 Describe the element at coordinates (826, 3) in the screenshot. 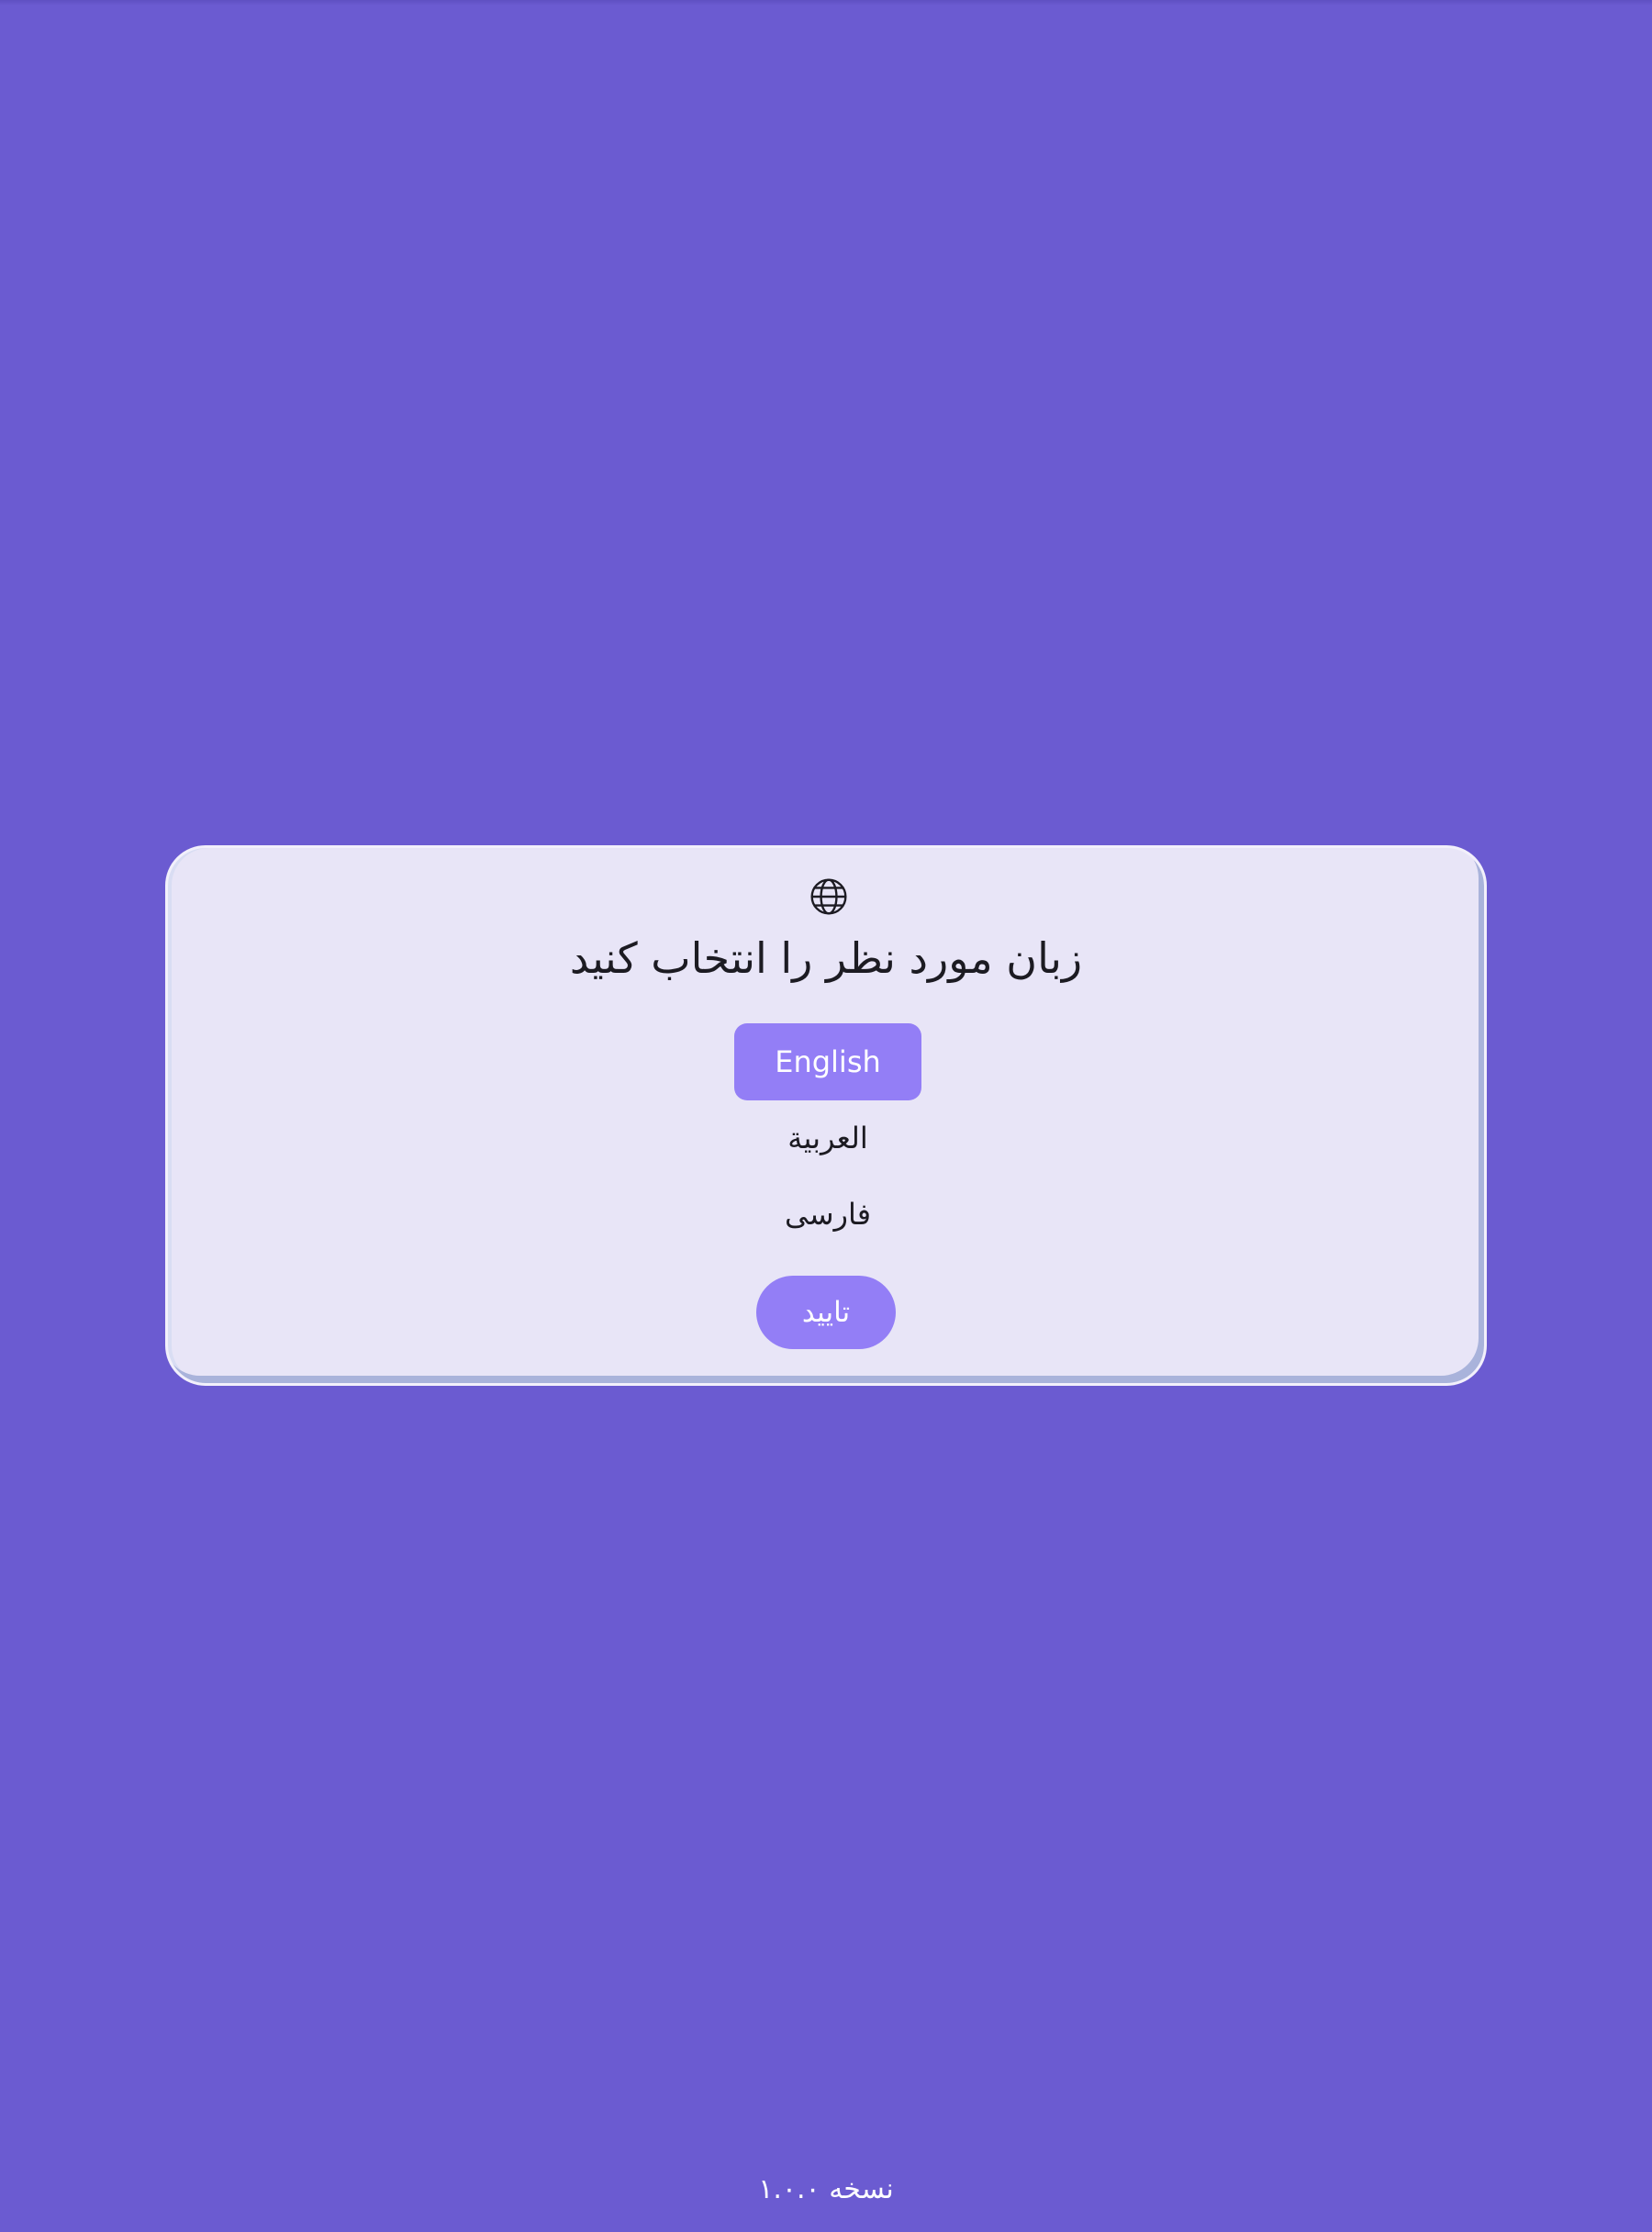

I see `status-bar-edge` at that location.